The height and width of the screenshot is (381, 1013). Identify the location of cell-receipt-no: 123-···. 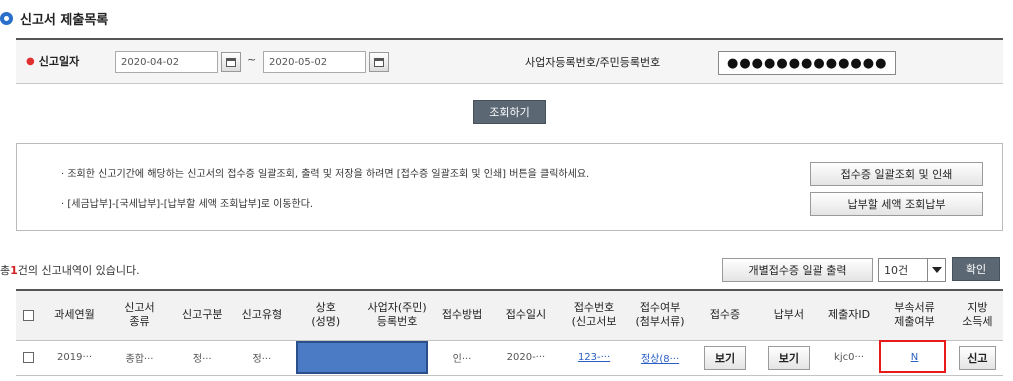
(594, 358).